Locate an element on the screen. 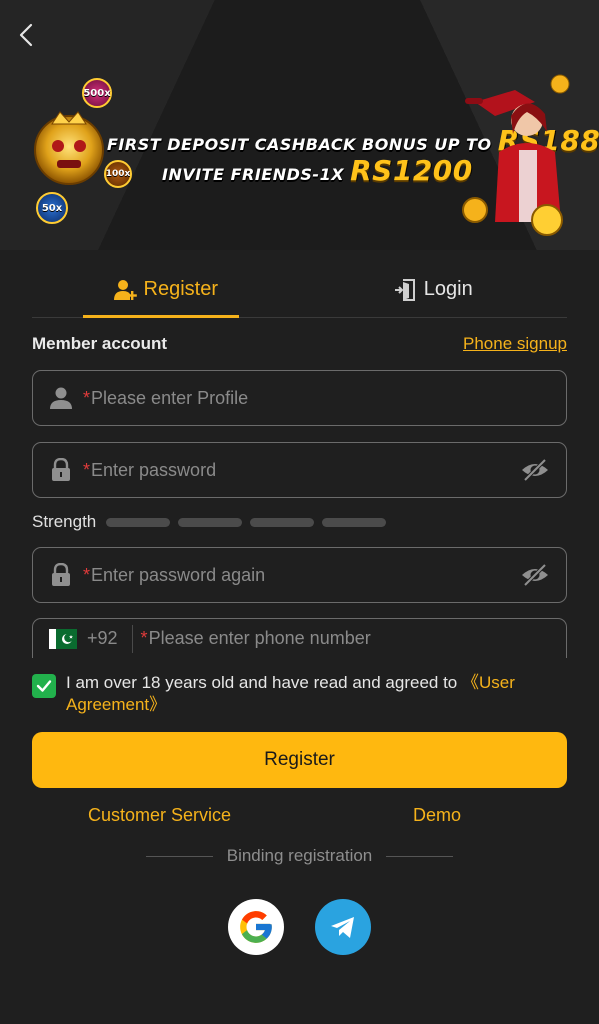 Image resolution: width=599 pixels, height=1024 pixels. password-strength-meter: Strength is located at coordinates (213, 522).